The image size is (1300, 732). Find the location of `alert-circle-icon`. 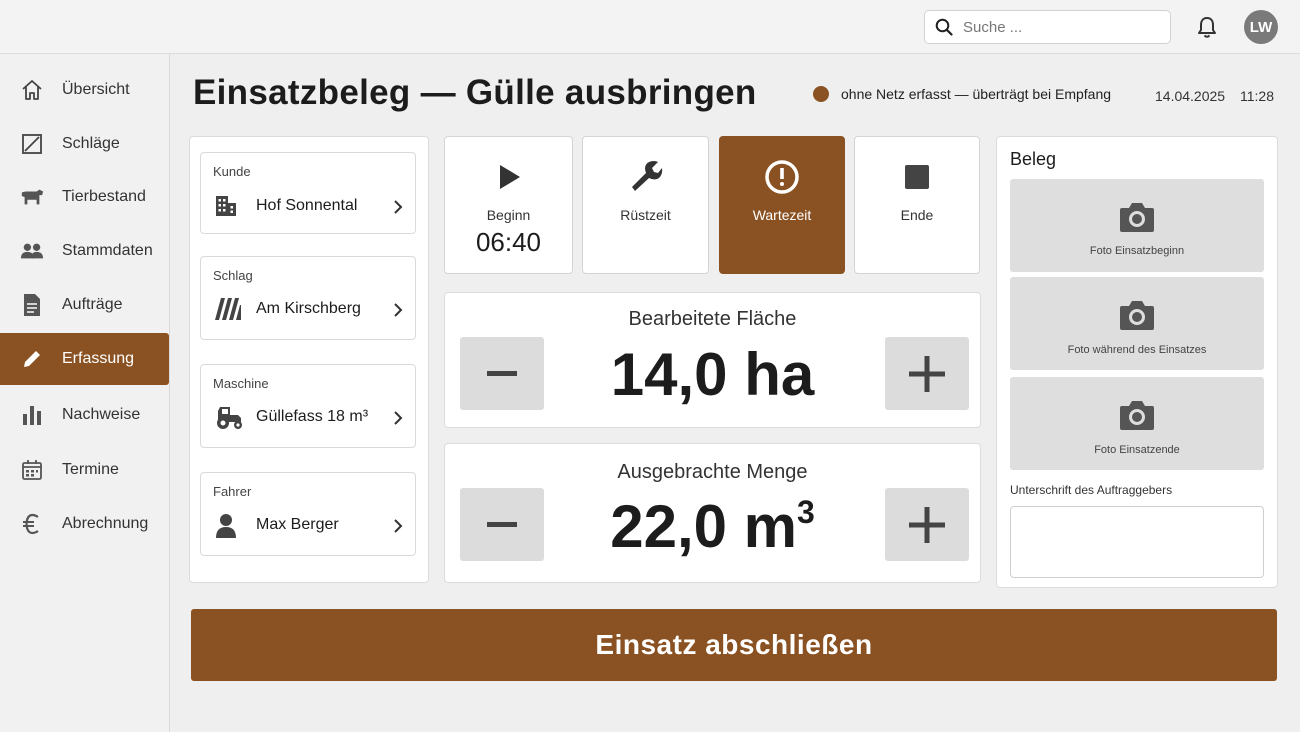

alert-circle-icon is located at coordinates (782, 177).